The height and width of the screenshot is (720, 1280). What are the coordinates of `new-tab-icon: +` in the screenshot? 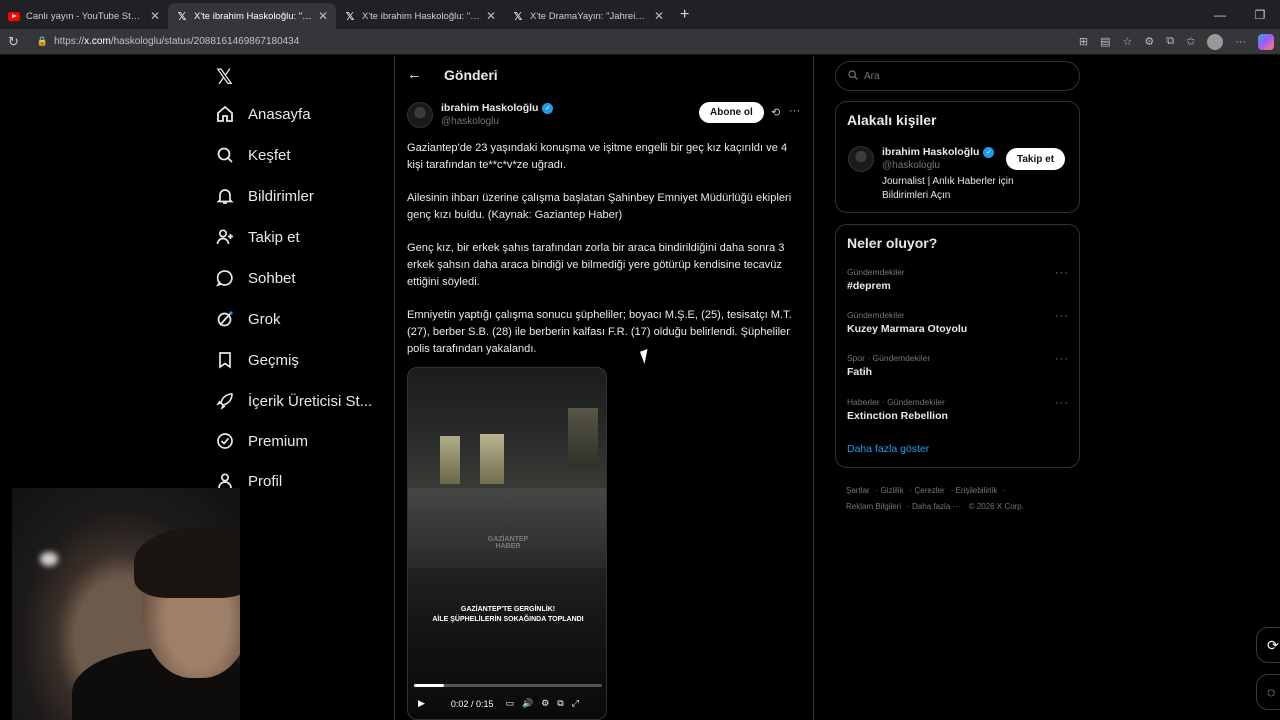 It's located at (684, 15).